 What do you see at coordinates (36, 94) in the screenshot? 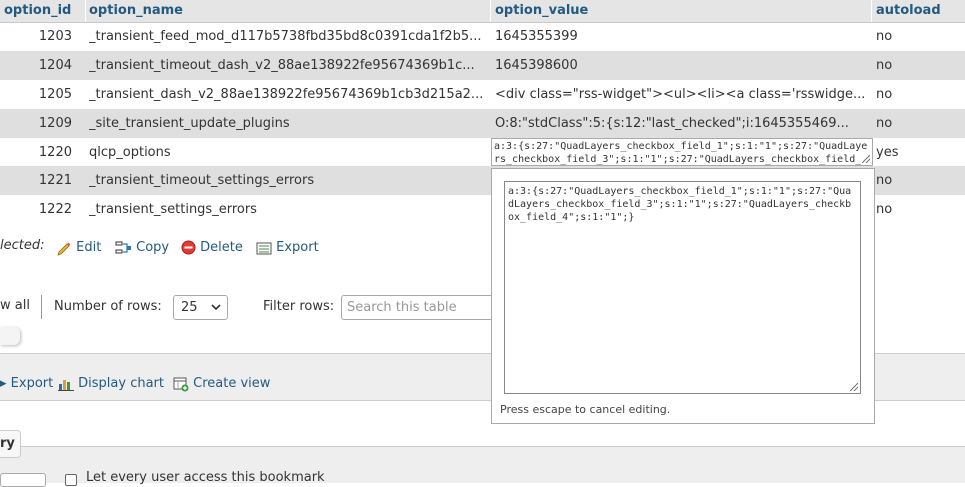
I see `cell-option-id: 1205` at bounding box center [36, 94].